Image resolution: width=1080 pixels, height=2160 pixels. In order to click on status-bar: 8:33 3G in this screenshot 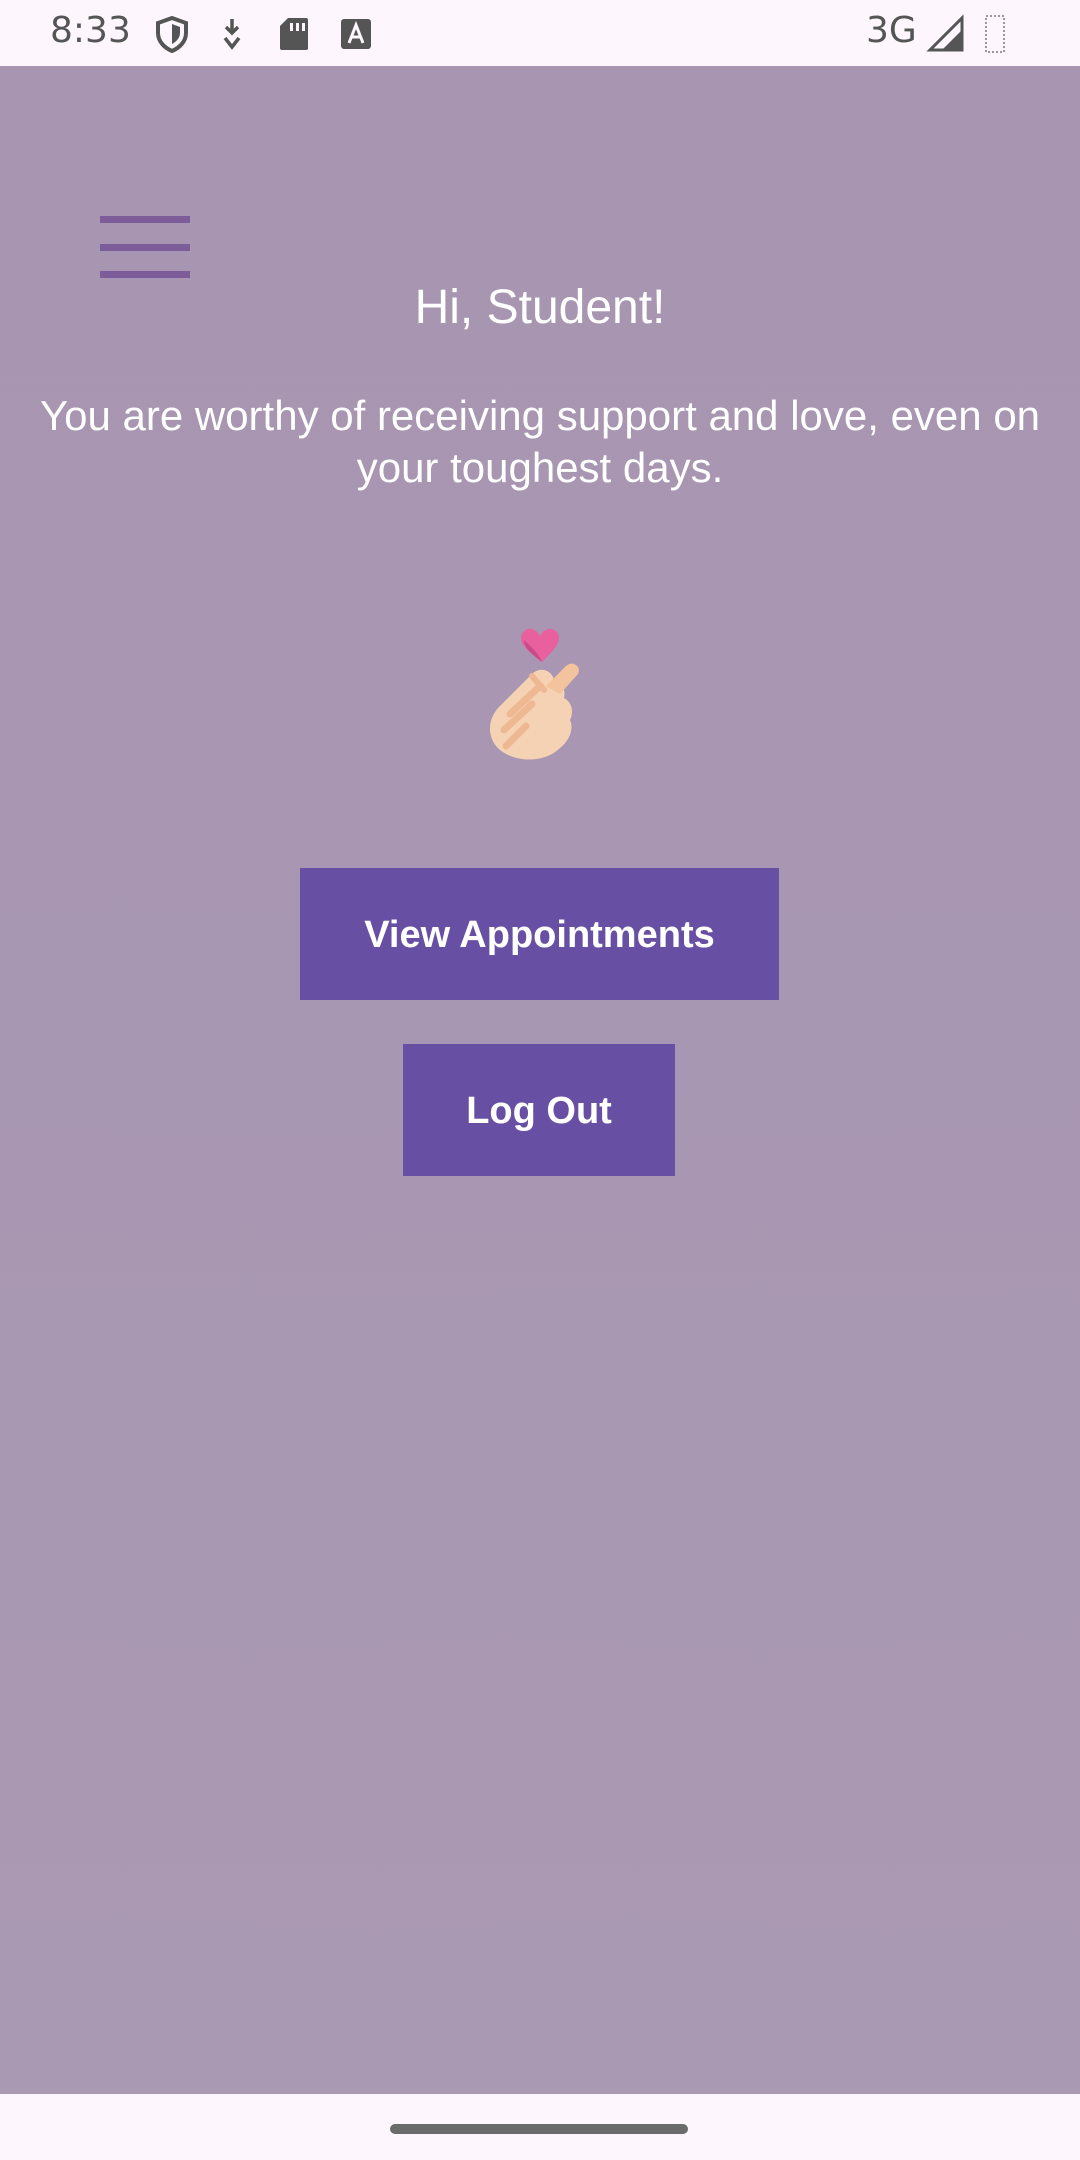, I will do `click(540, 33)`.